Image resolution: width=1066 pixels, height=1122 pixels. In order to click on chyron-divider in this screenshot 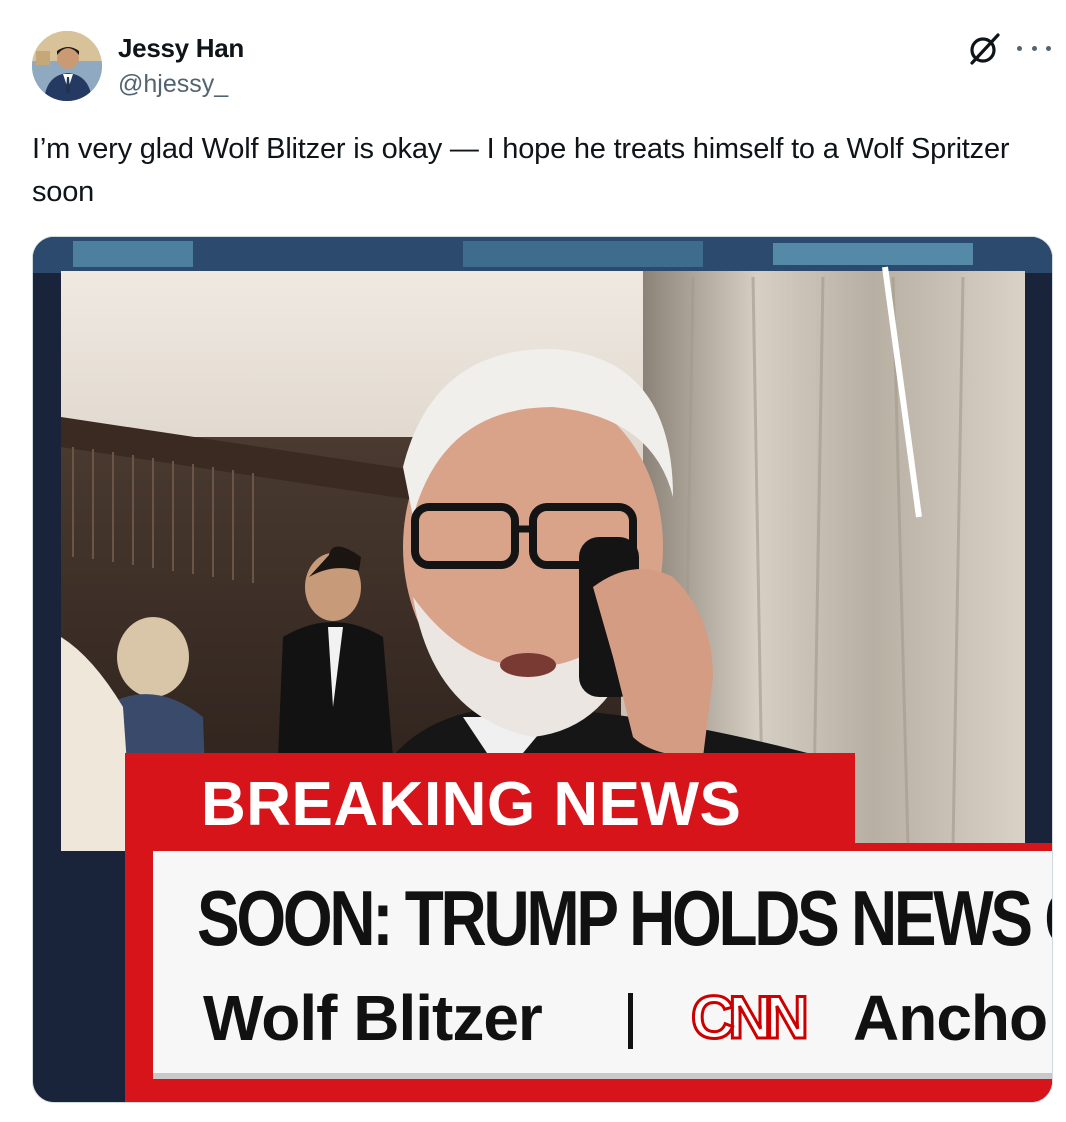, I will do `click(630, 1021)`.